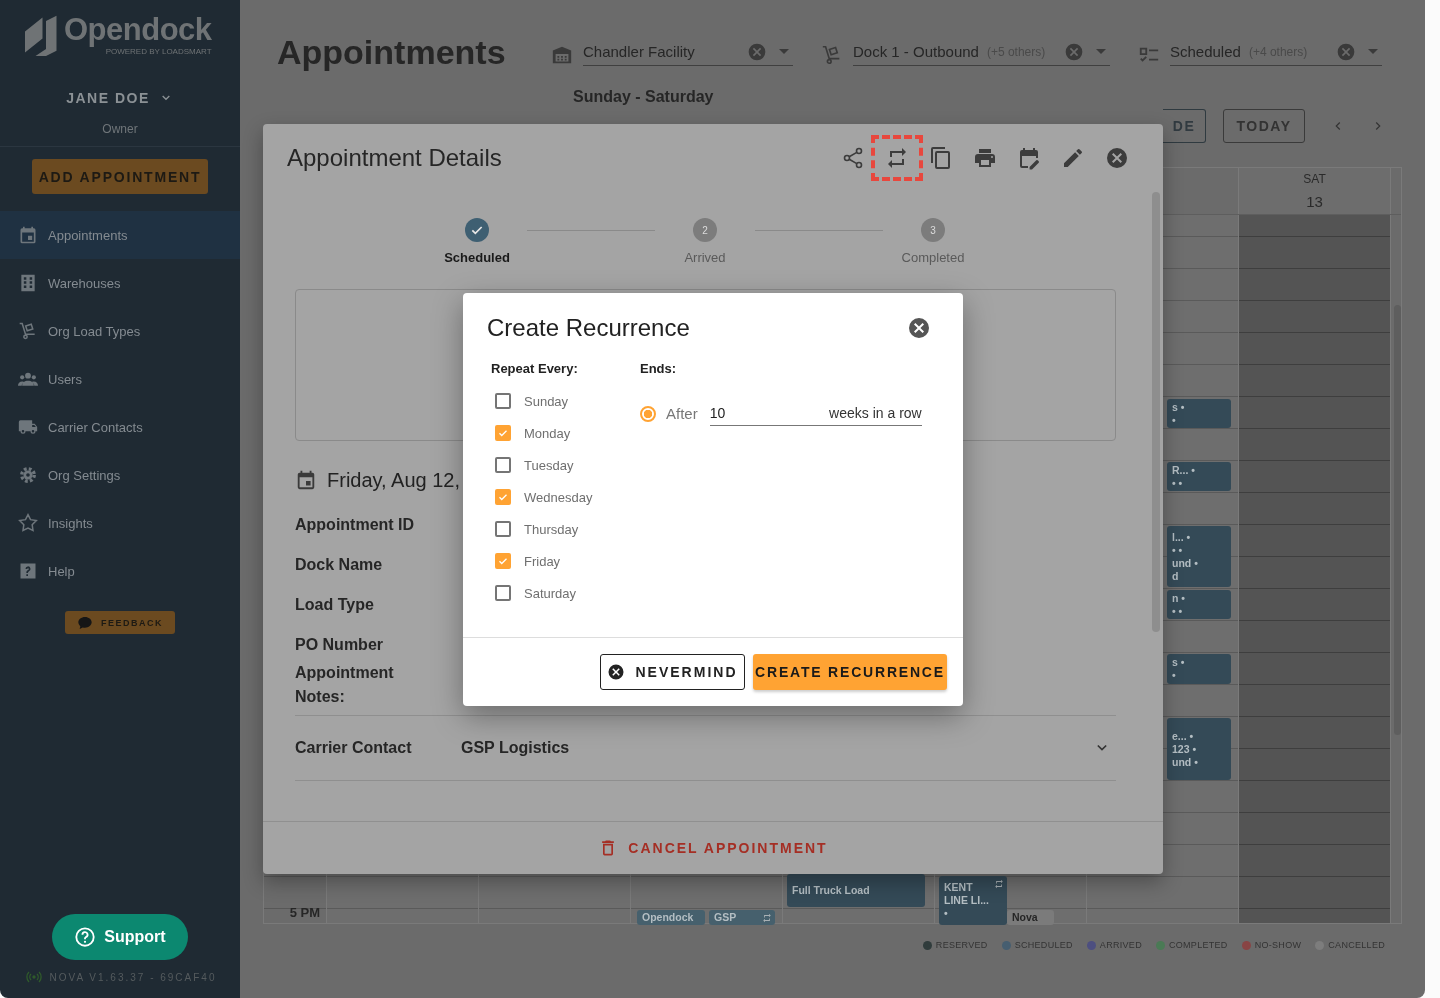  I want to click on nav-item: Org Load Types, so click(120, 331).